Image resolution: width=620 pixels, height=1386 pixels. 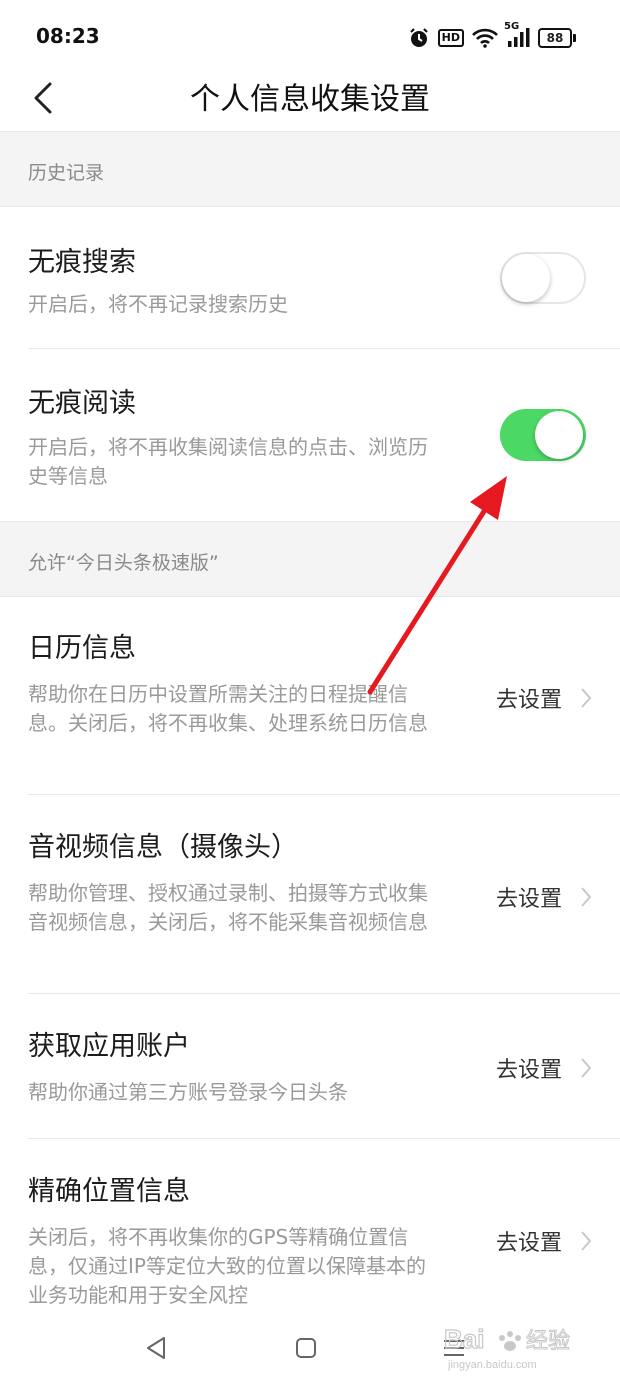 What do you see at coordinates (68, 36) in the screenshot?
I see `status-time: 08:23` at bounding box center [68, 36].